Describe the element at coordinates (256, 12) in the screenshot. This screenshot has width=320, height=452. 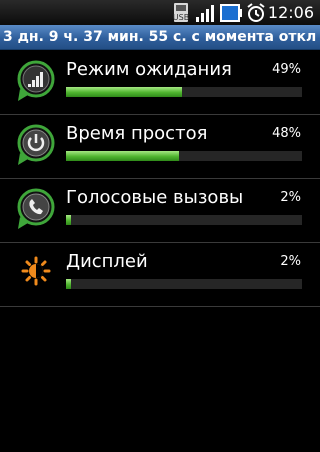
I see `alarm-clock-icon` at that location.